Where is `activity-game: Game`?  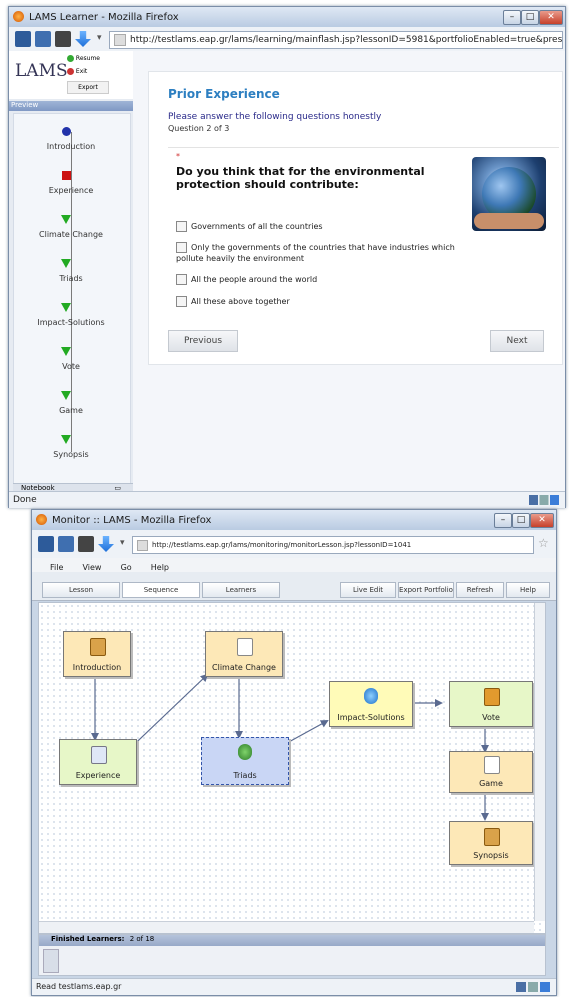 activity-game: Game is located at coordinates (491, 772).